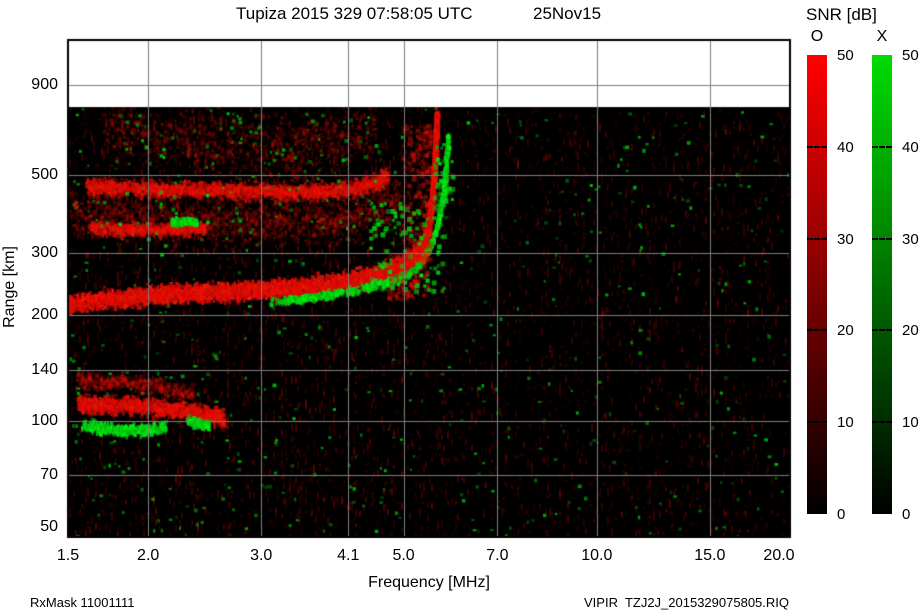  What do you see at coordinates (497, 555) in the screenshot?
I see `x-tick-label: 7.0` at bounding box center [497, 555].